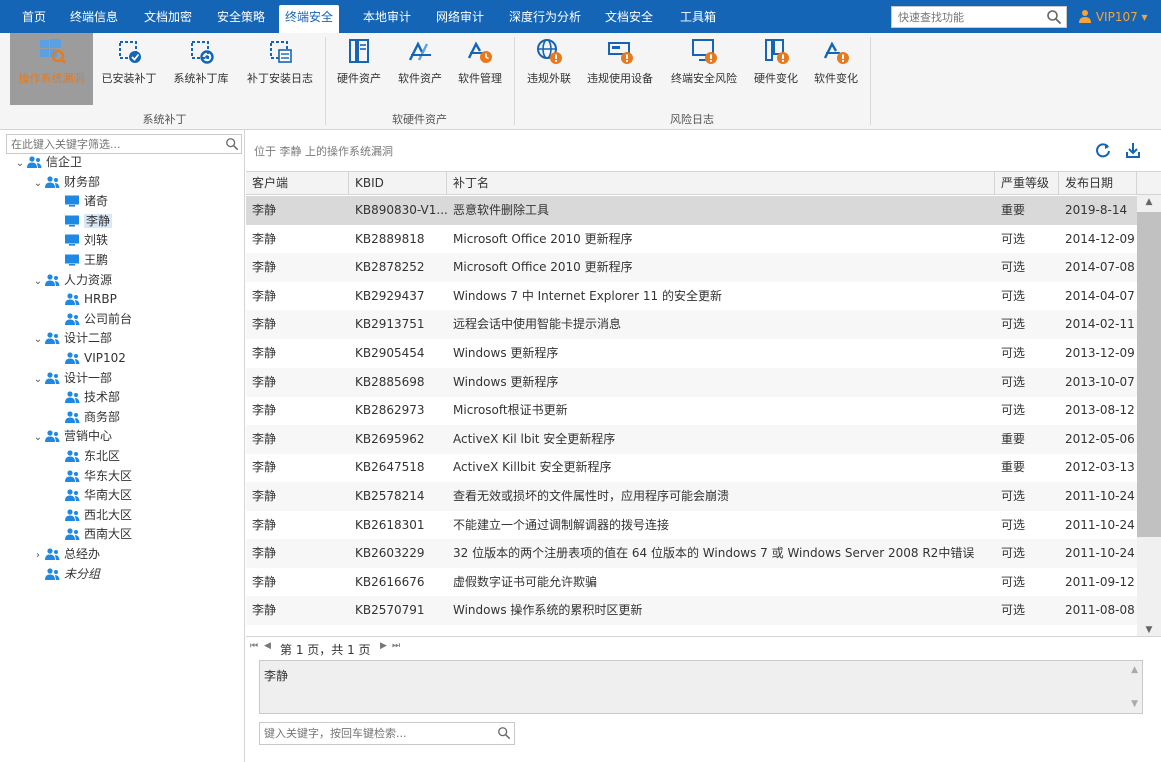 This screenshot has width=1161, height=762. I want to click on column-kbid: KBID, so click(398, 183).